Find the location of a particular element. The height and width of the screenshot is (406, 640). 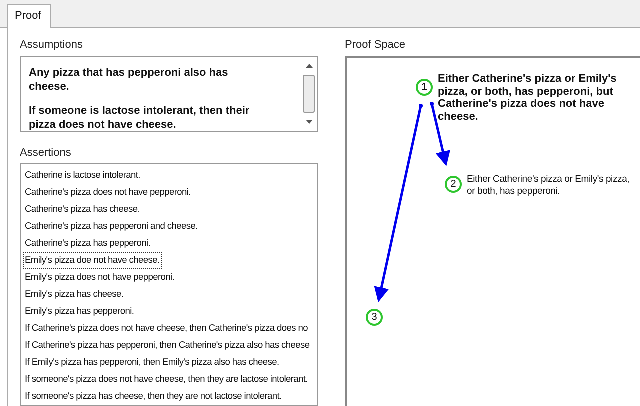

assertion-item: If someone's pizza has cheese, then they are not lactose intolerant. is located at coordinates (153, 396).